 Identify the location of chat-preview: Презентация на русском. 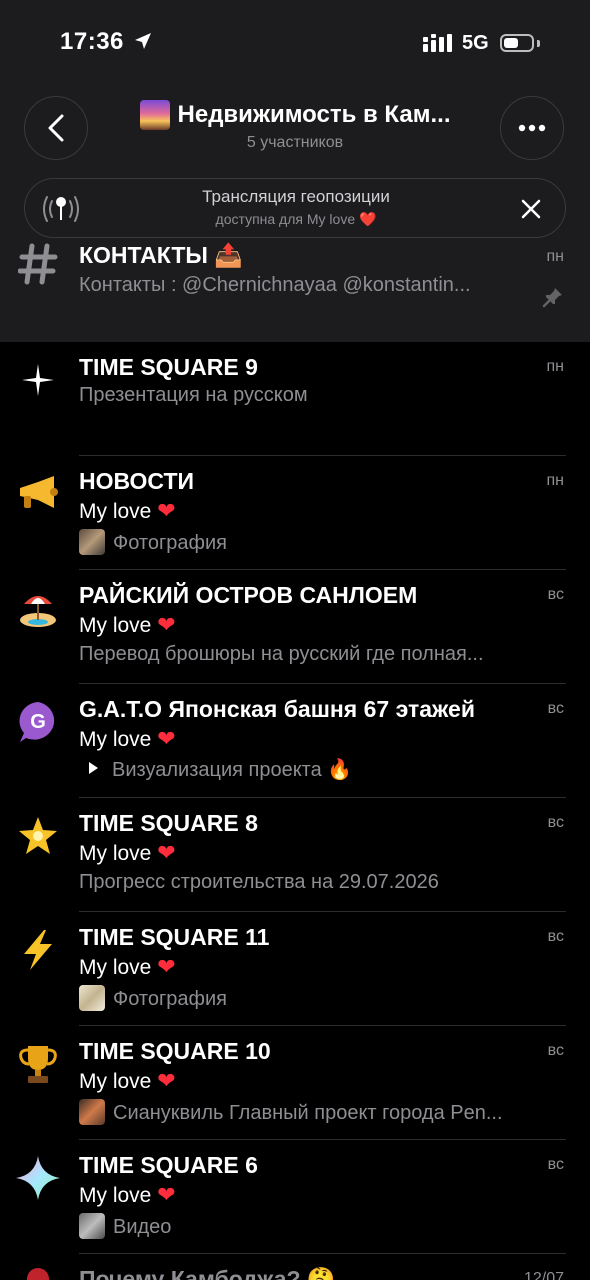
(193, 395).